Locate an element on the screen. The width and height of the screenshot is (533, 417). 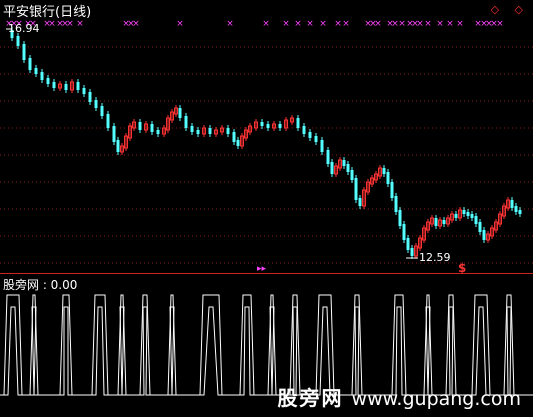
indicator-title: 股旁网 : 0.00 is located at coordinates (40, 285).